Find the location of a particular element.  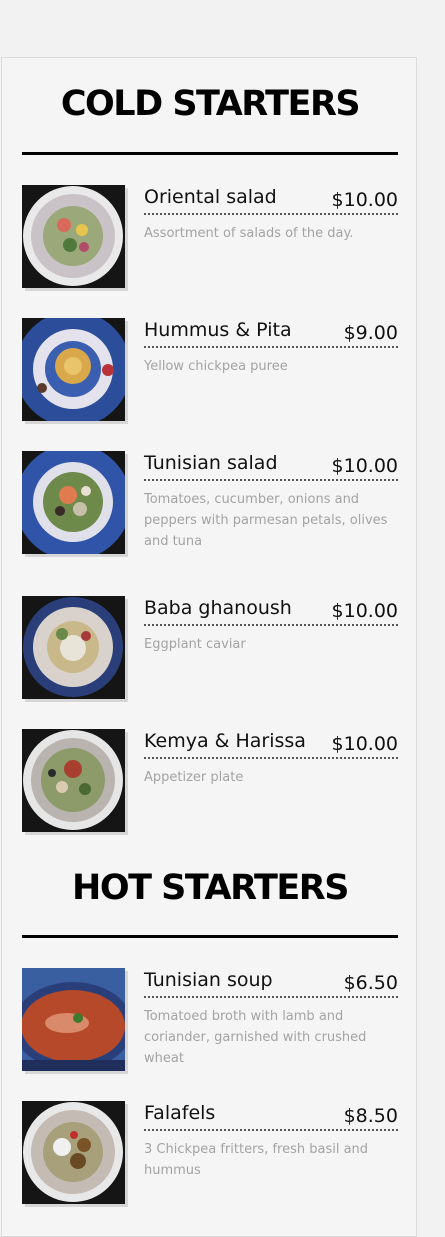

item-name: Oriental salad is located at coordinates (210, 197).